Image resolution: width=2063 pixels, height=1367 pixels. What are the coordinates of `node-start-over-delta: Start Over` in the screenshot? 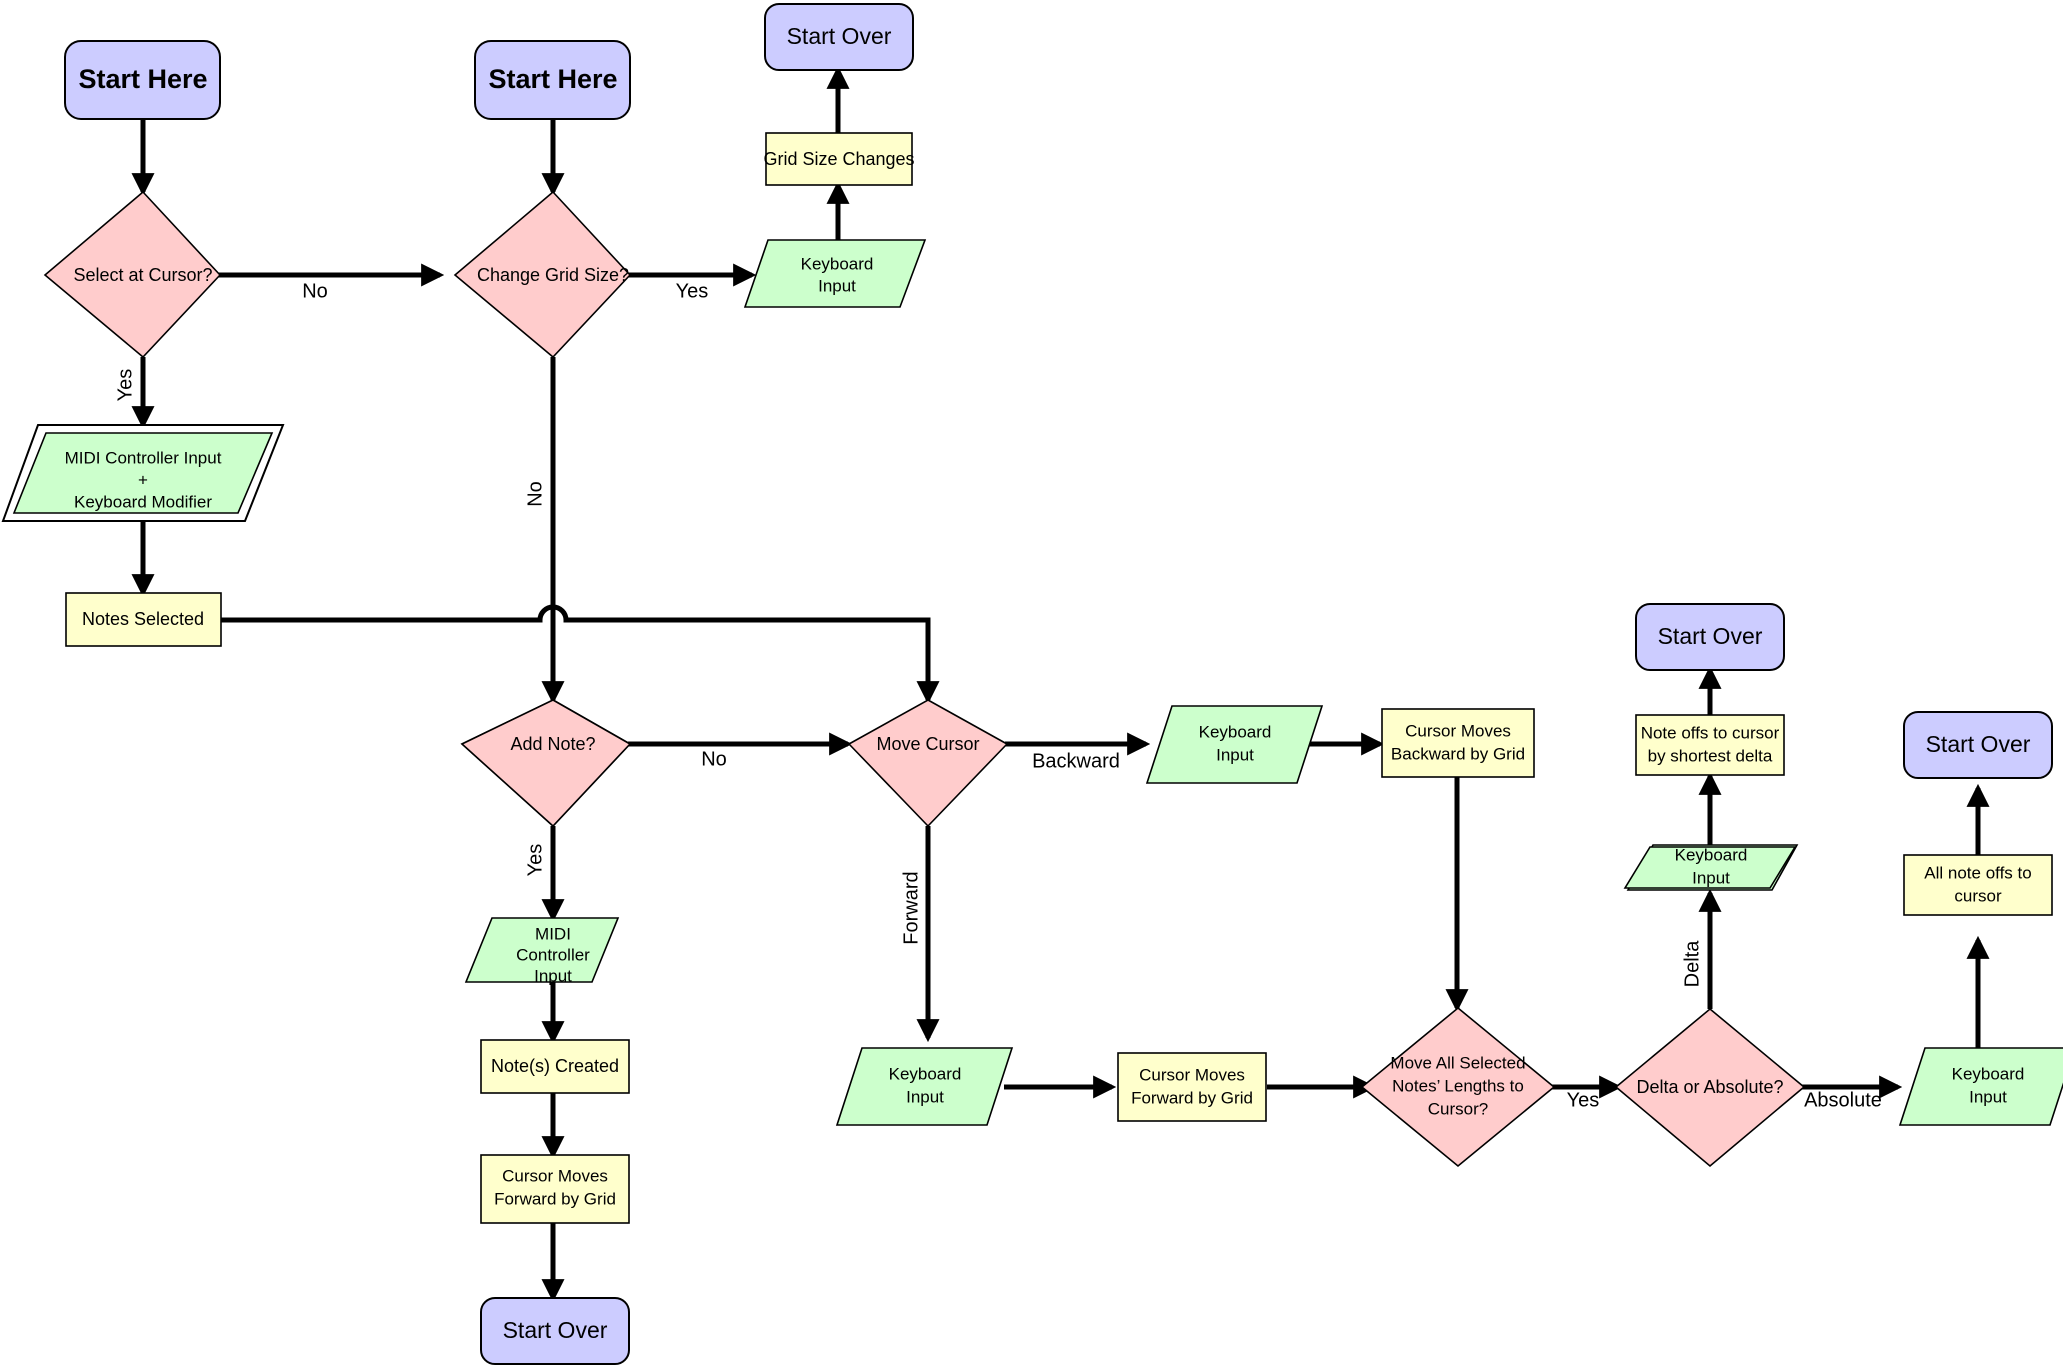 It's located at (1710, 637).